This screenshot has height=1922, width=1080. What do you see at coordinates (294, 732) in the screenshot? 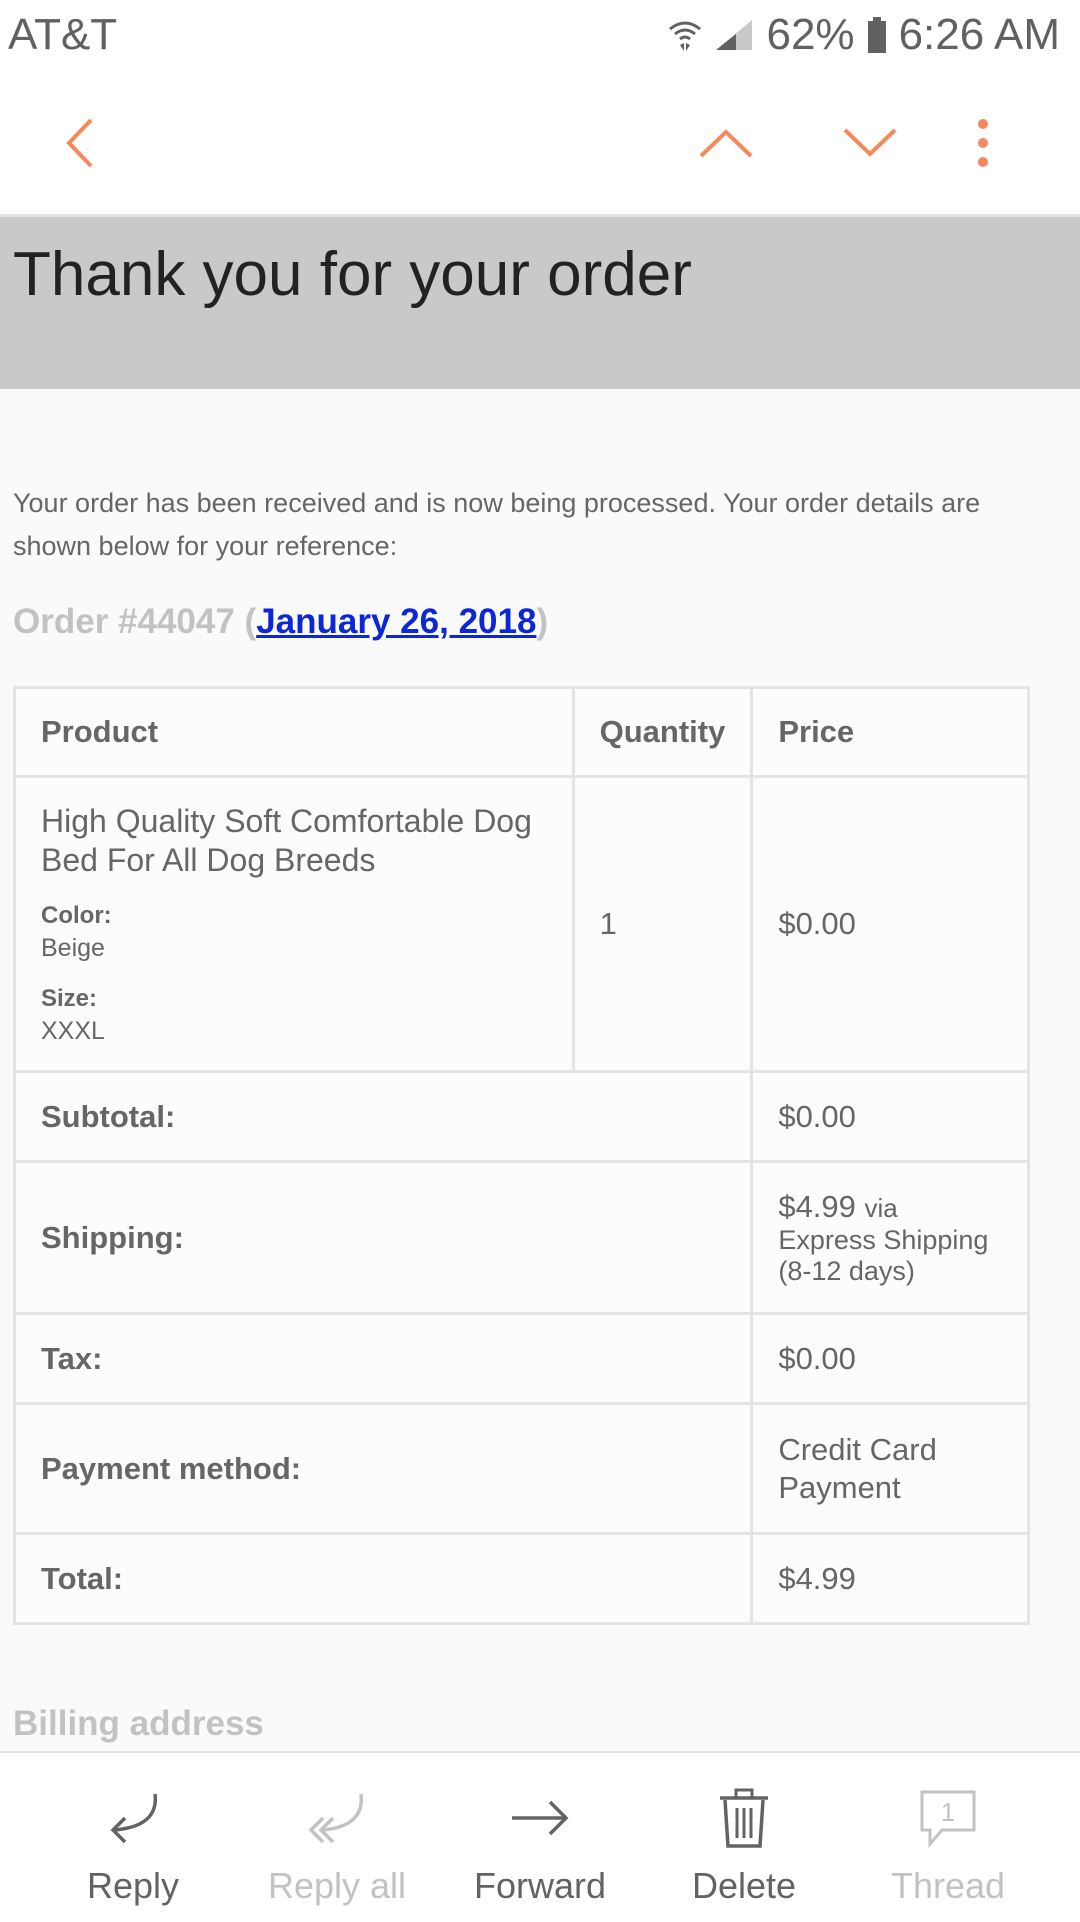
I see `header-product: Product` at bounding box center [294, 732].